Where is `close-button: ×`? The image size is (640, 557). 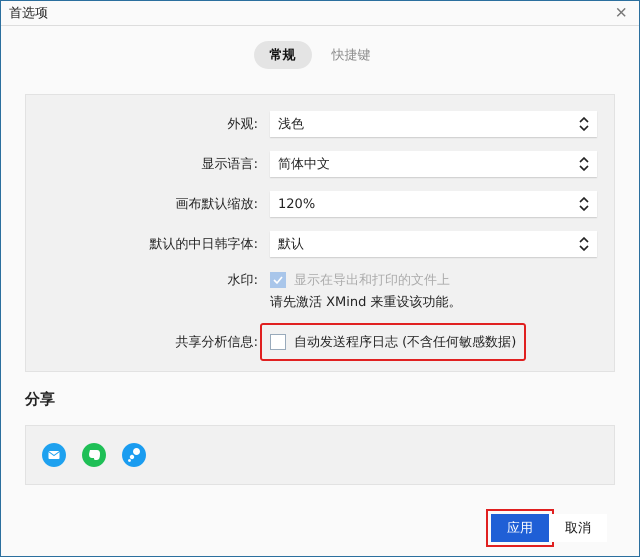
close-button: × is located at coordinates (621, 13).